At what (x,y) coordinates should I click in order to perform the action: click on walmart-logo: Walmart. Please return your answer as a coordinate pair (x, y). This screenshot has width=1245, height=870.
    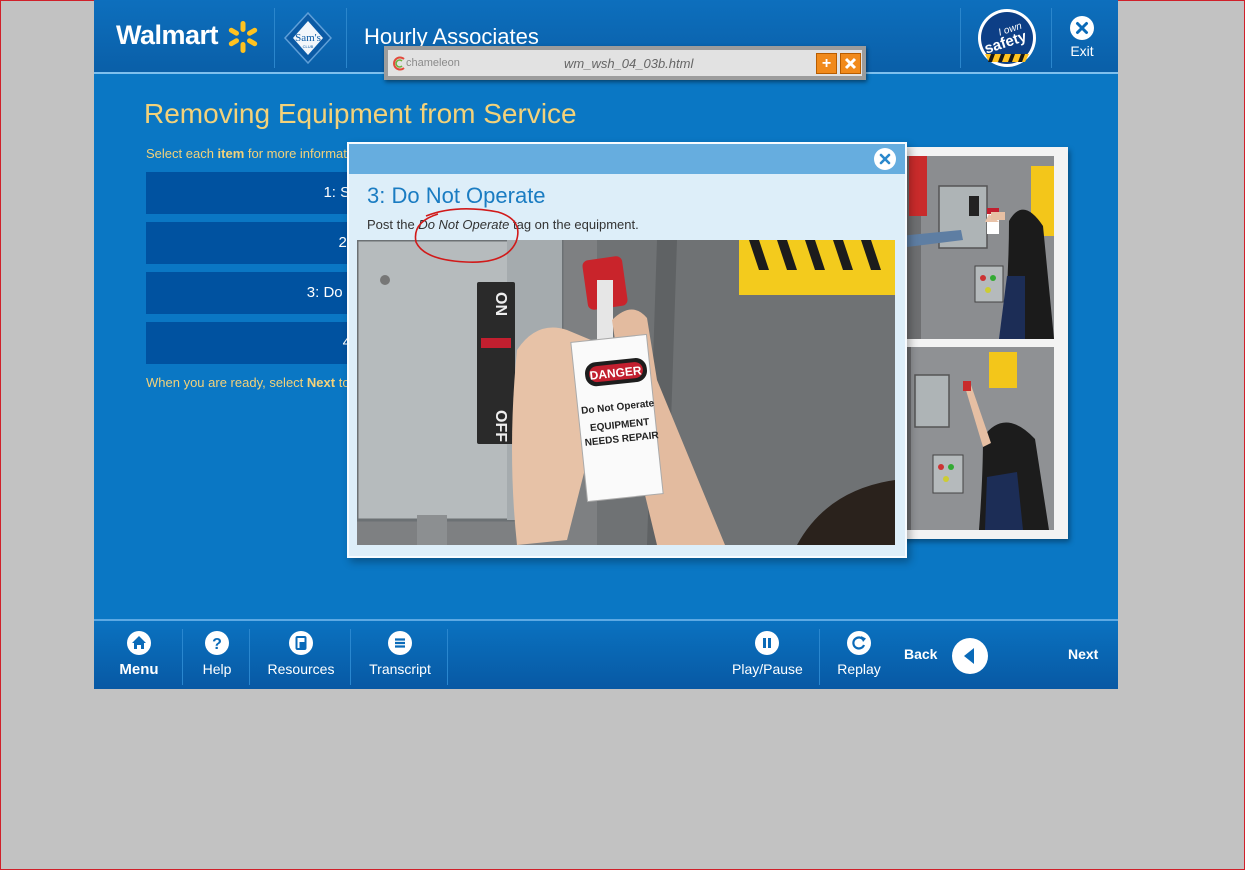
    Looking at the image, I should click on (167, 35).